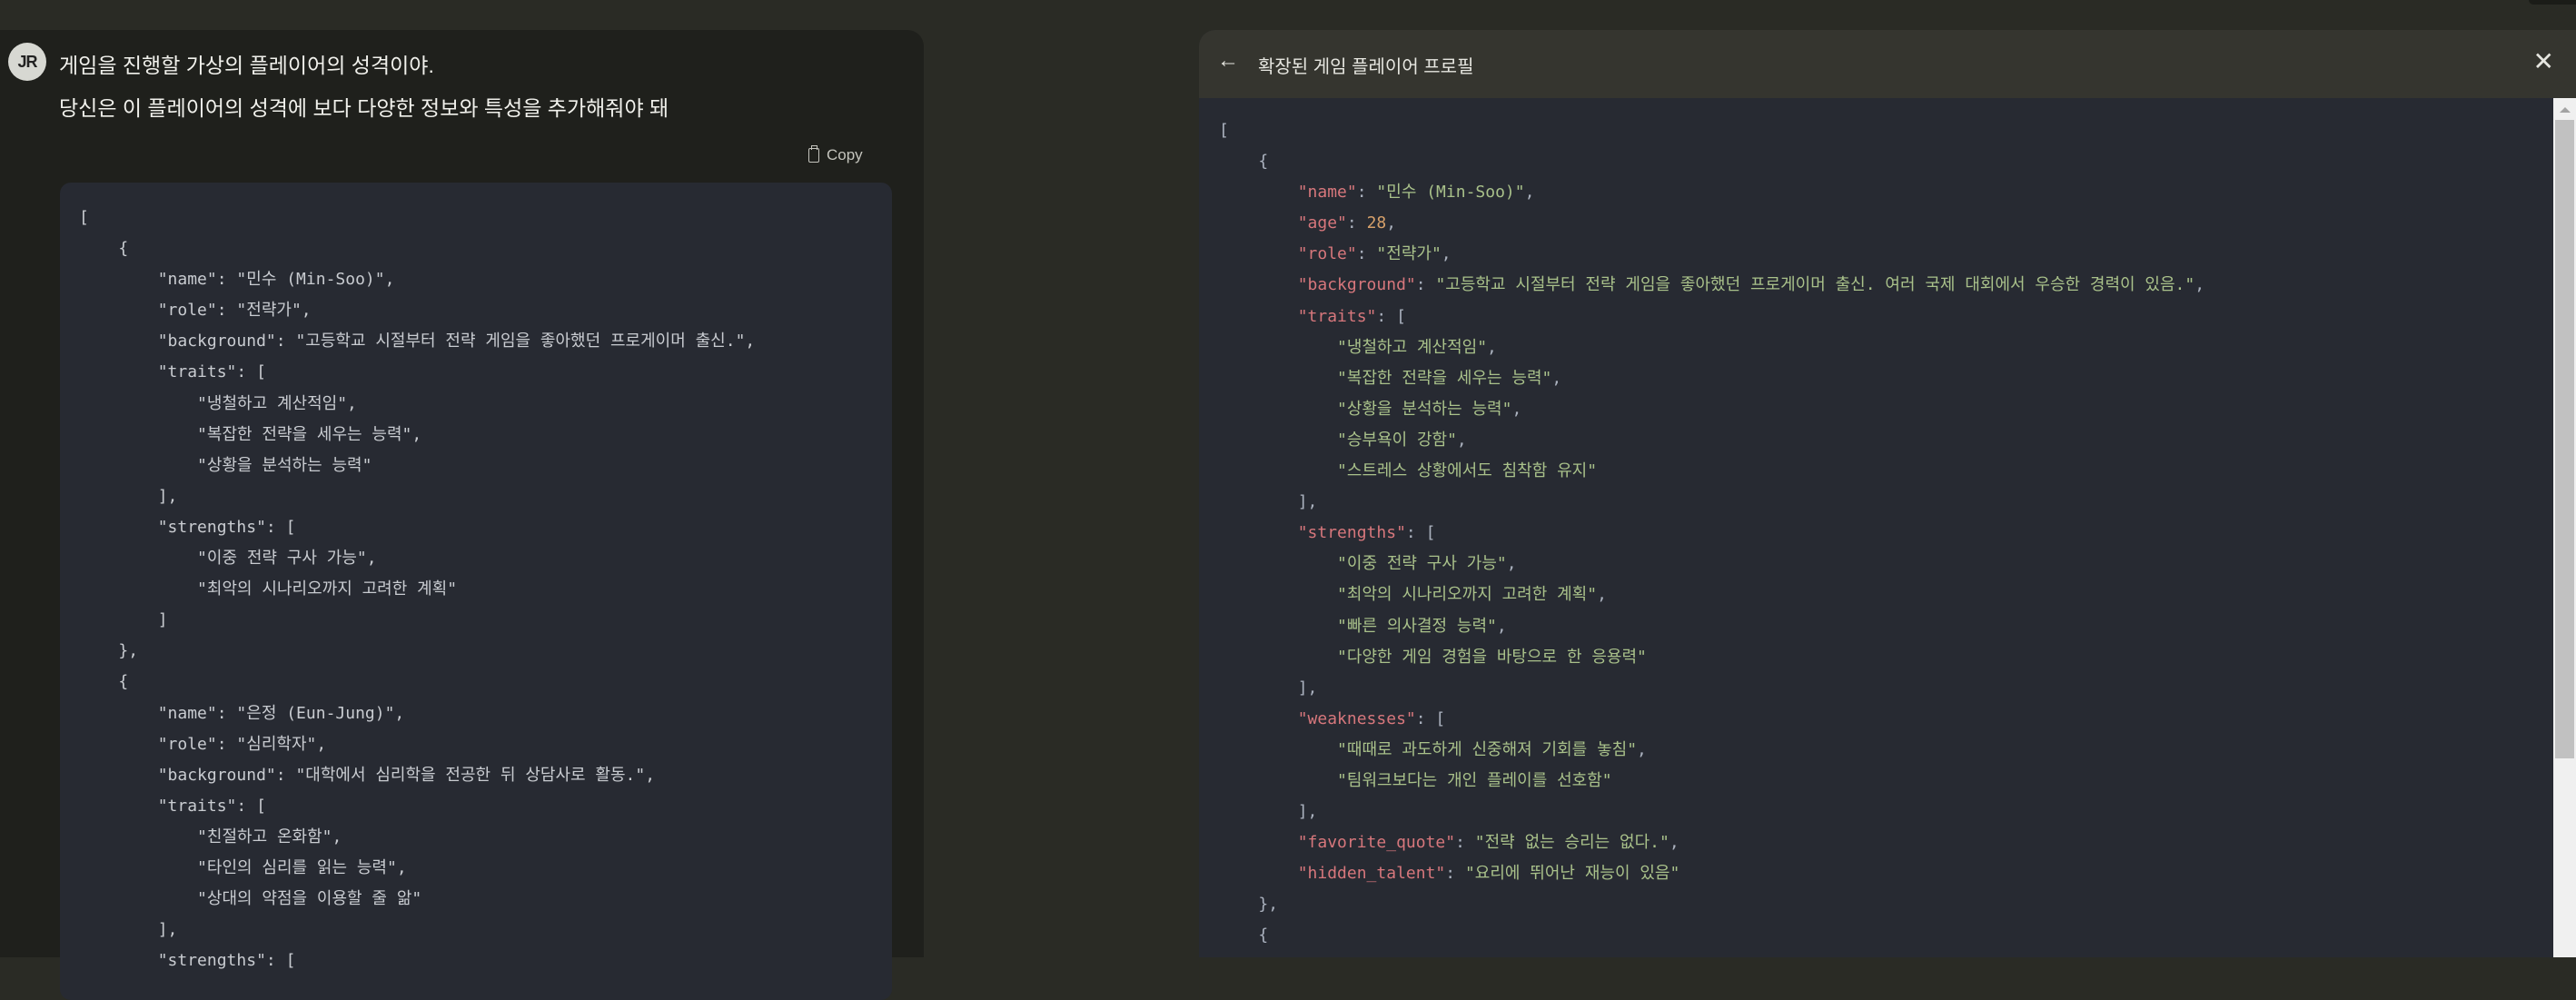  Describe the element at coordinates (1351, 533) in the screenshot. I see `json-key: "strengths"` at that location.